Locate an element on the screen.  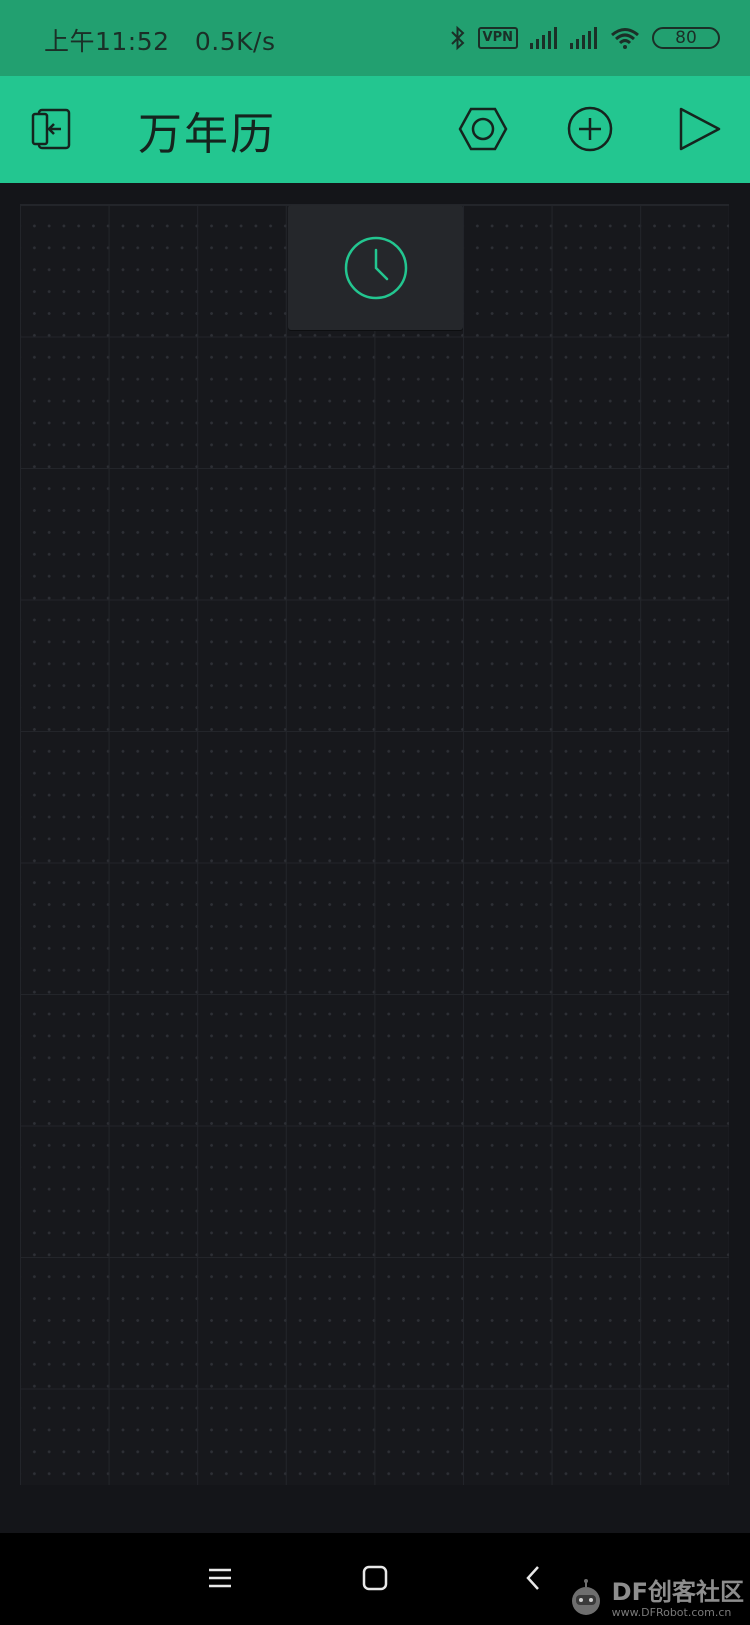
battery-icon: 80 is located at coordinates (686, 38).